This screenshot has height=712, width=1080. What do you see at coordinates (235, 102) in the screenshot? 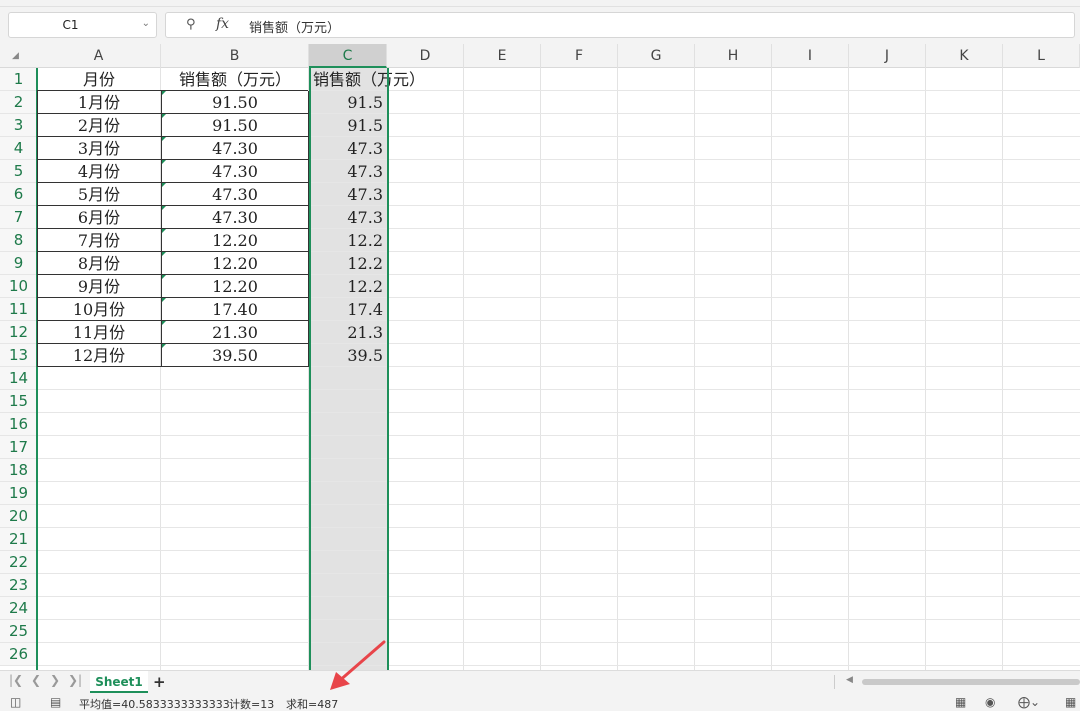
I see `cell-b2: 91.50` at bounding box center [235, 102].